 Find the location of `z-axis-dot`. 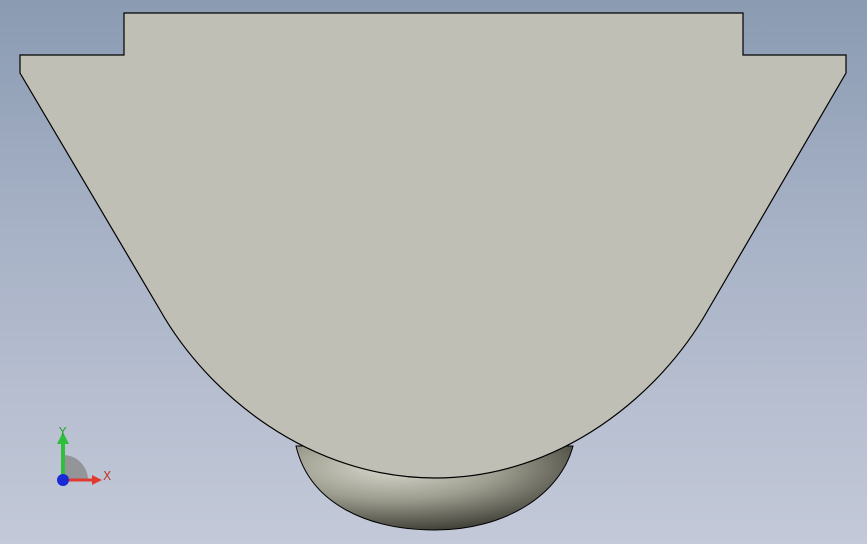

z-axis-dot is located at coordinates (63, 480).